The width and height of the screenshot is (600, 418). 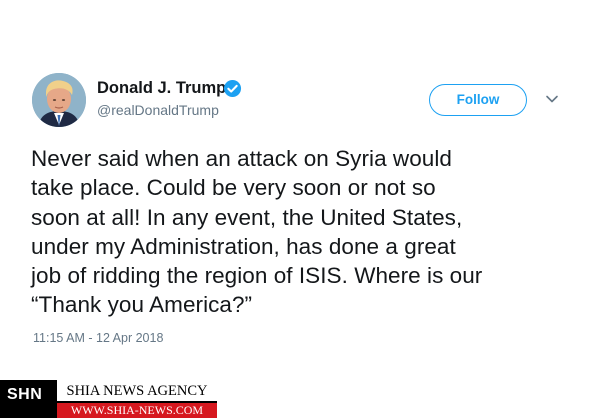 I want to click on tweet-text-line: take place. Could be very soon or not so, so click(x=233, y=188).